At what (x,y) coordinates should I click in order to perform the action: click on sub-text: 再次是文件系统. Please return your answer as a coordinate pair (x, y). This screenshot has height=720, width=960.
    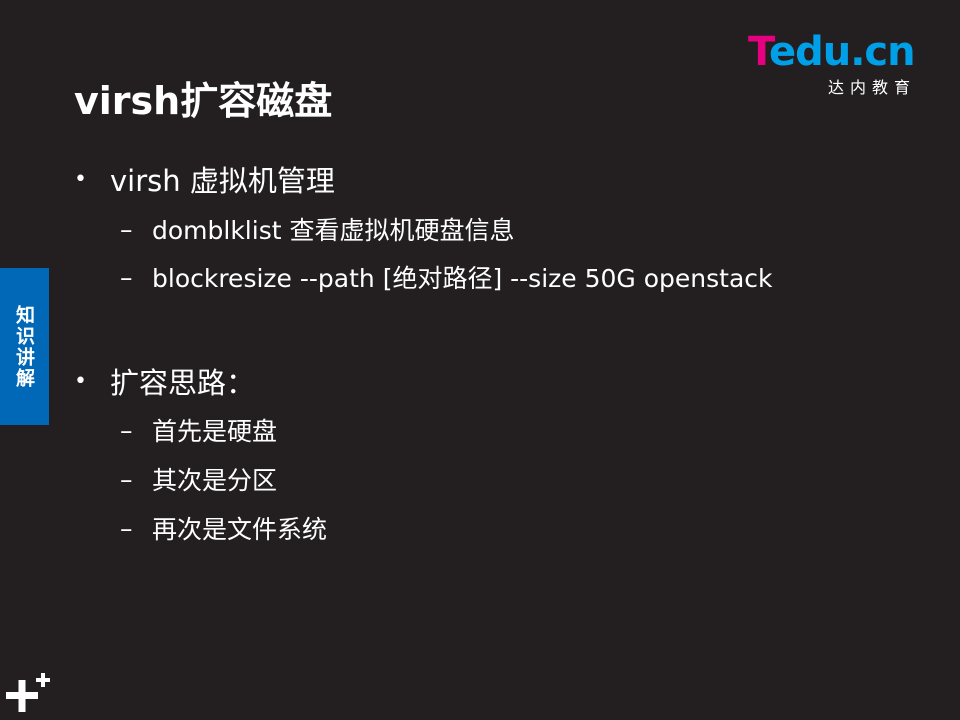
    Looking at the image, I should click on (240, 529).